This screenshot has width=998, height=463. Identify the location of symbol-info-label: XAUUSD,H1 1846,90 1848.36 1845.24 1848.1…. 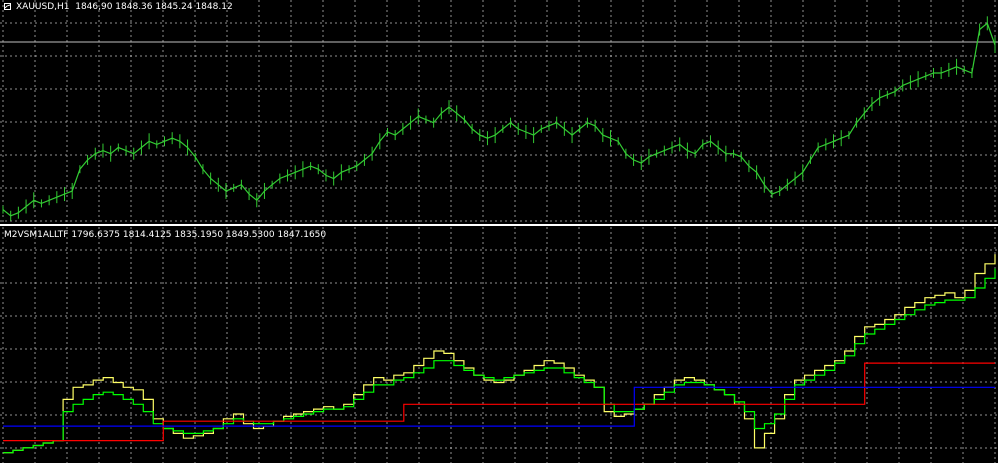
(124, 7).